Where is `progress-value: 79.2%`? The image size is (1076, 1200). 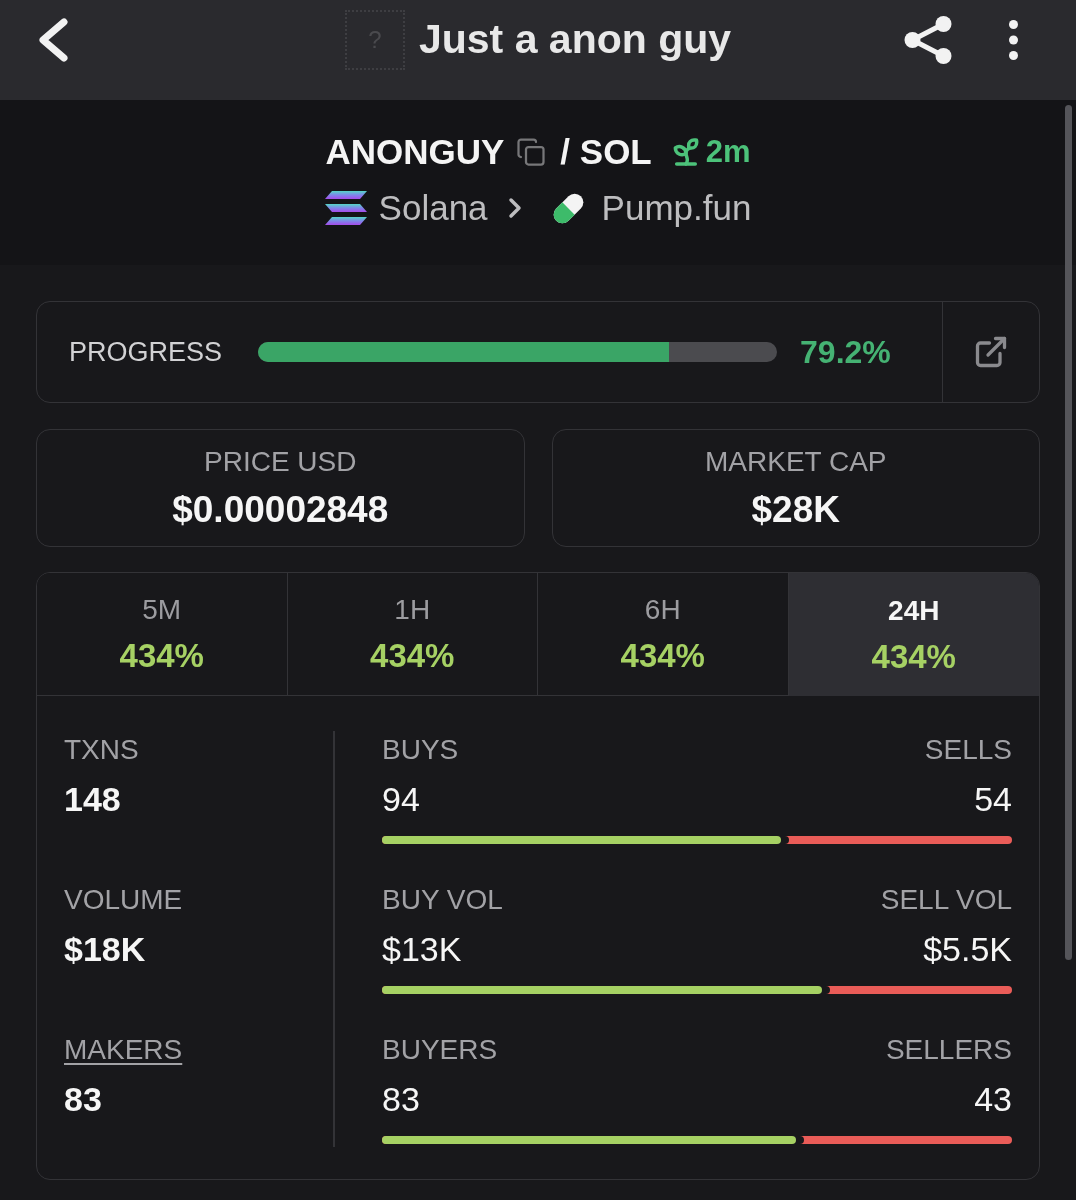
progress-value: 79.2% is located at coordinates (845, 352).